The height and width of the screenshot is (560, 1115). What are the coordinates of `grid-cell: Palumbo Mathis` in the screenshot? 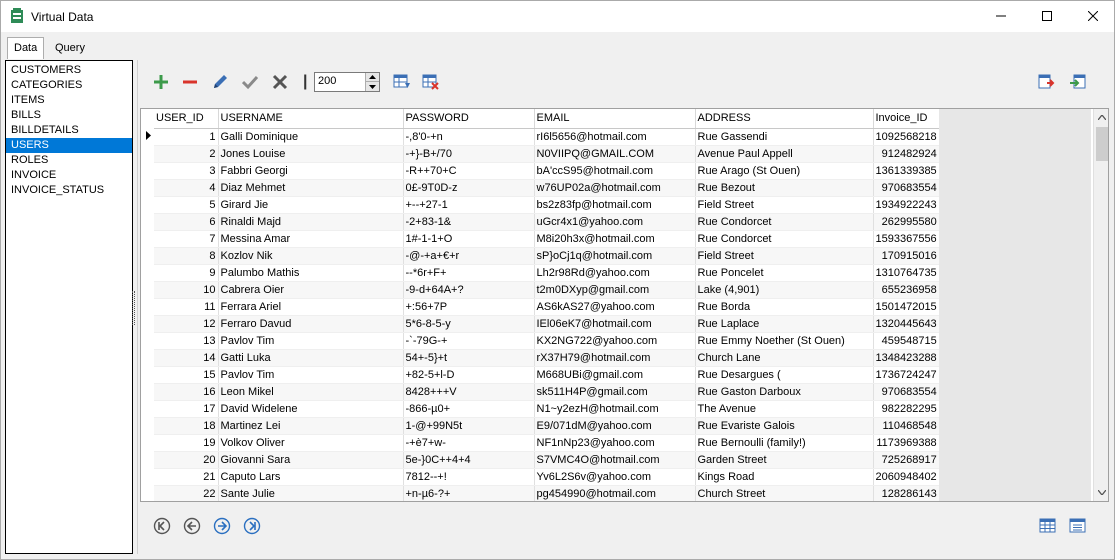 It's located at (311, 273).